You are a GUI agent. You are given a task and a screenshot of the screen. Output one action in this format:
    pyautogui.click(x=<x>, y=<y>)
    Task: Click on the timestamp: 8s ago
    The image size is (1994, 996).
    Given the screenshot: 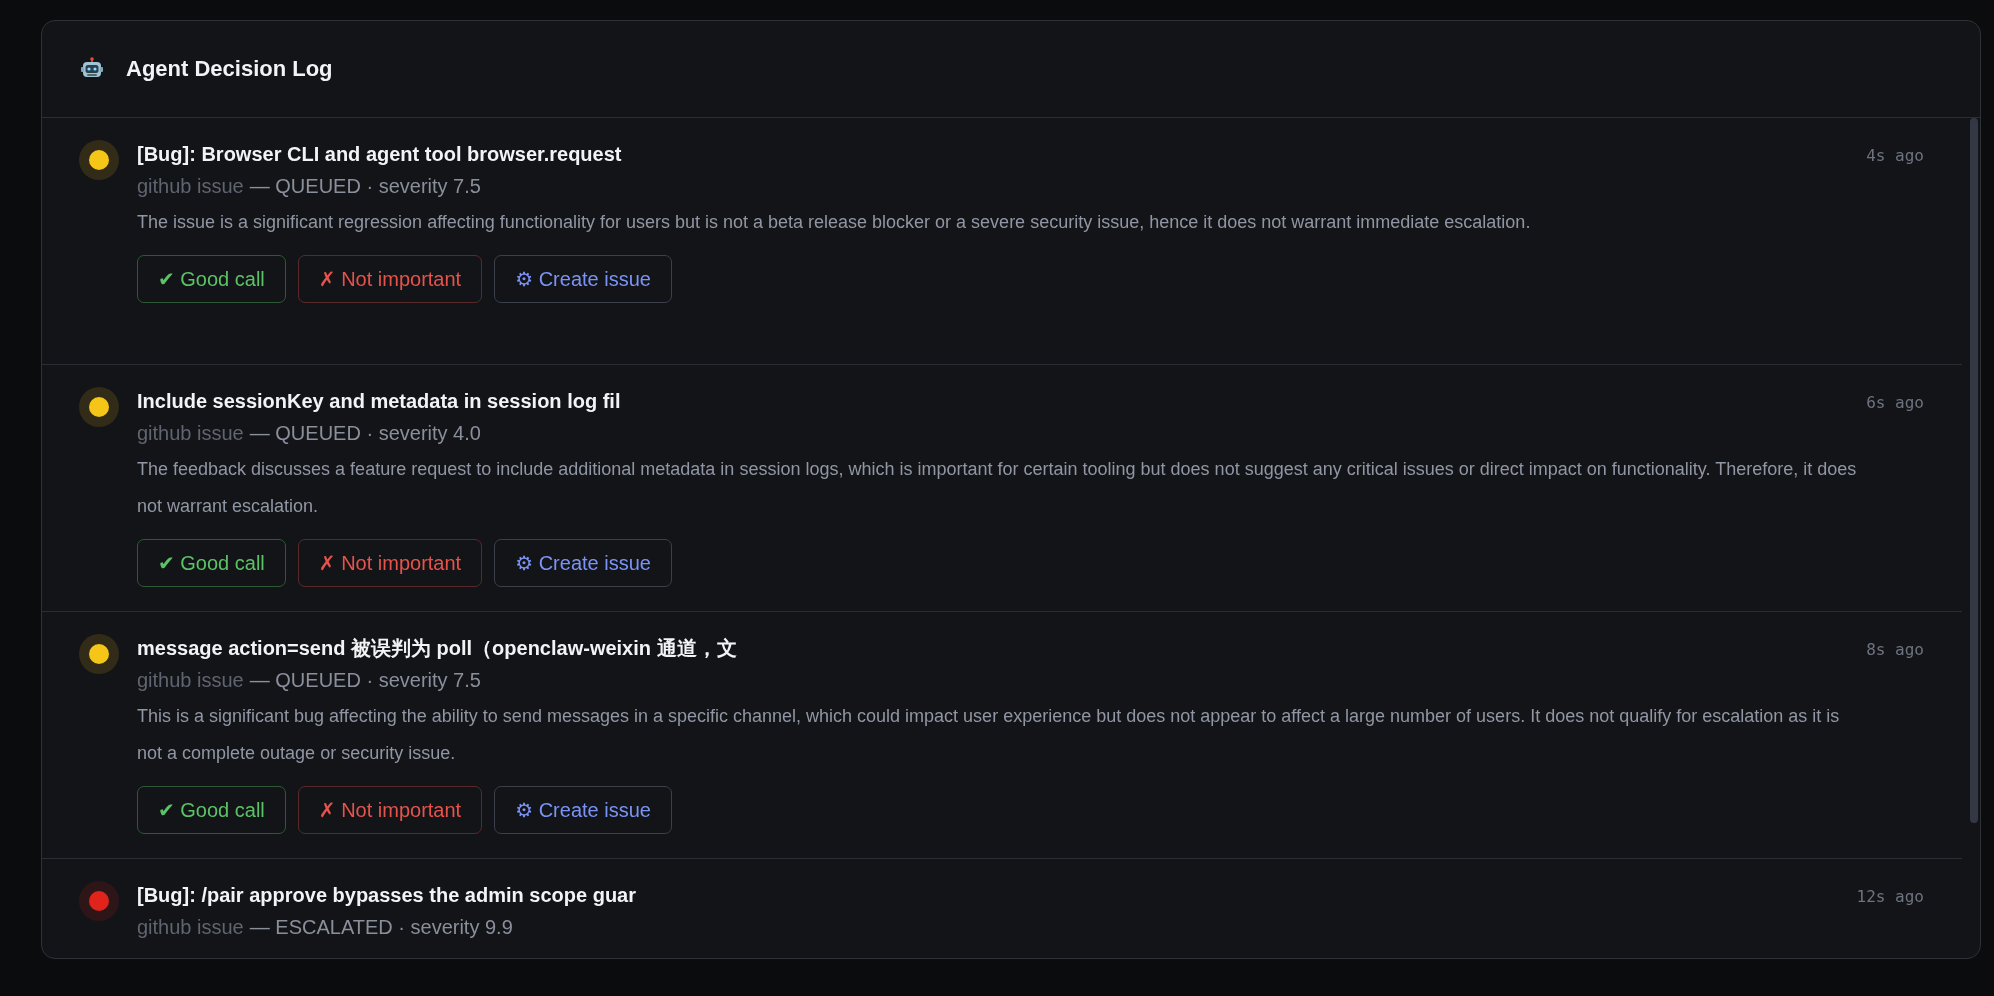 What is the action you would take?
    pyautogui.click(x=1895, y=649)
    